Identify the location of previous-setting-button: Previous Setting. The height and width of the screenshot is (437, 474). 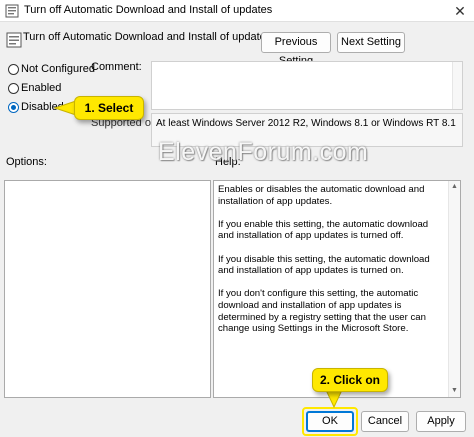
(296, 49).